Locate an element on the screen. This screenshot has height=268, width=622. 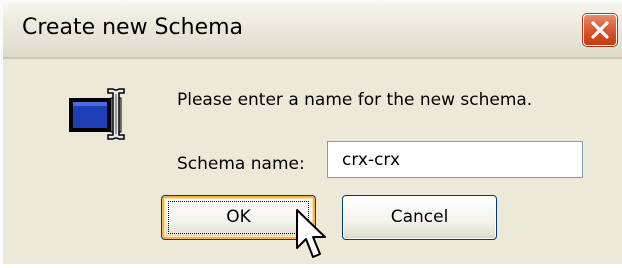
schema-textfield-icon is located at coordinates (101, 119).